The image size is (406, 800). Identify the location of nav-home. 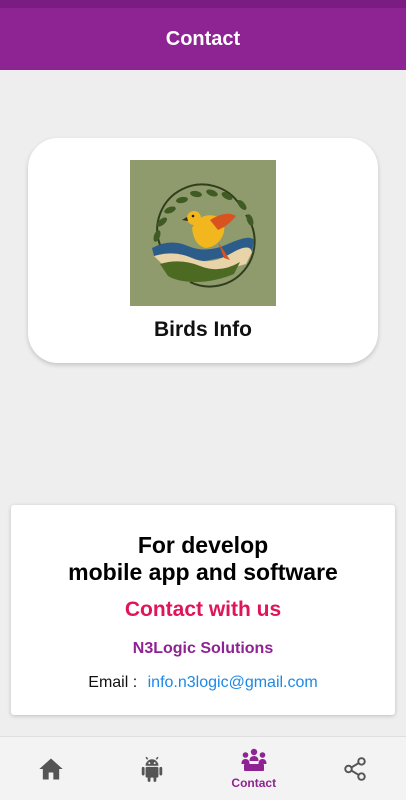
(51, 768).